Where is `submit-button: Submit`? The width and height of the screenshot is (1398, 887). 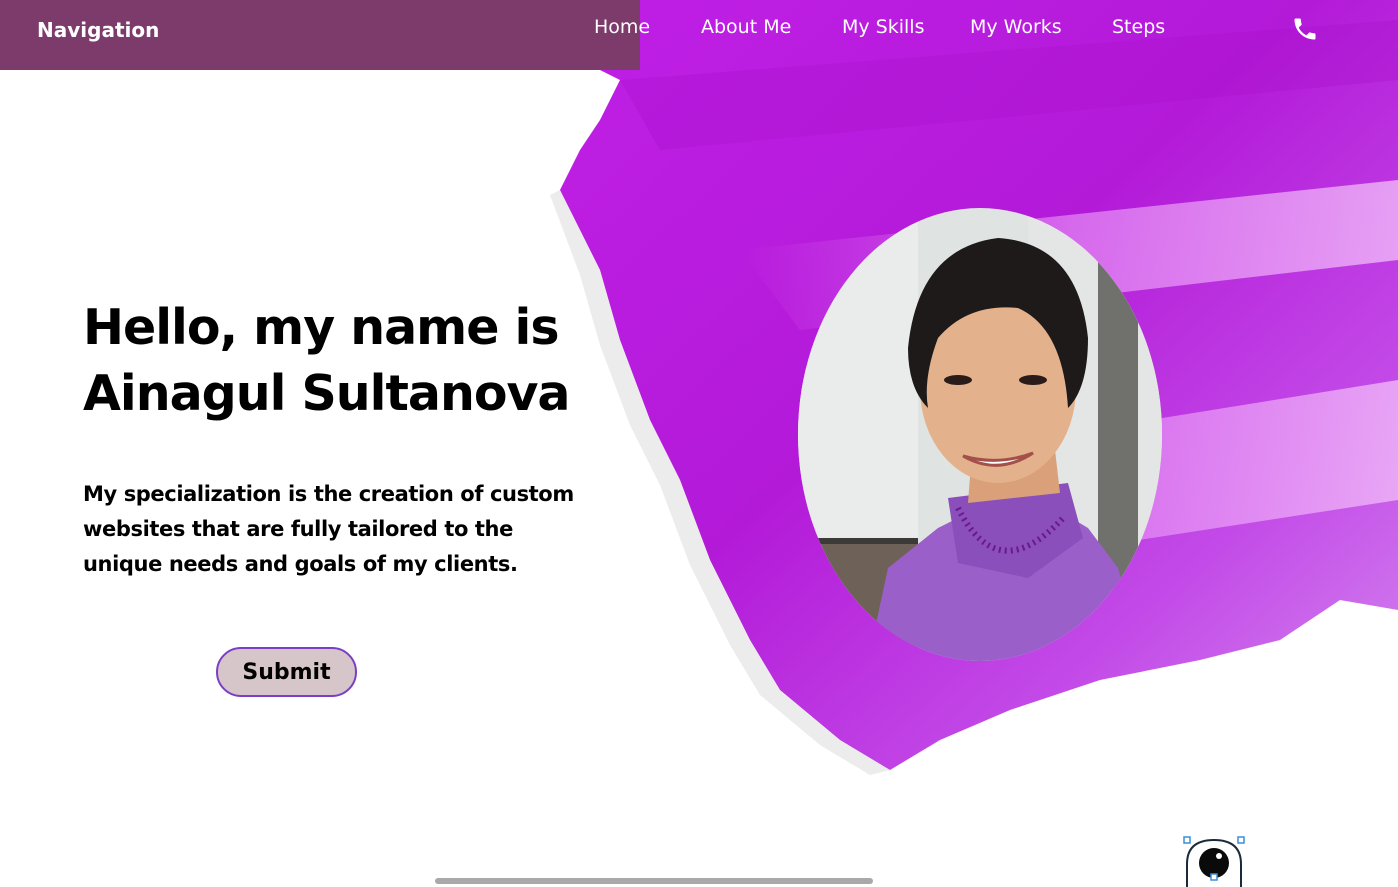 submit-button: Submit is located at coordinates (286, 672).